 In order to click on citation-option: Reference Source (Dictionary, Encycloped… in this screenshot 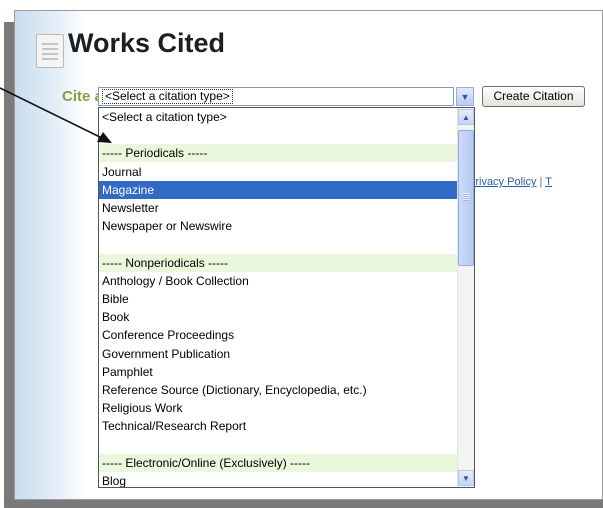, I will do `click(278, 390)`.